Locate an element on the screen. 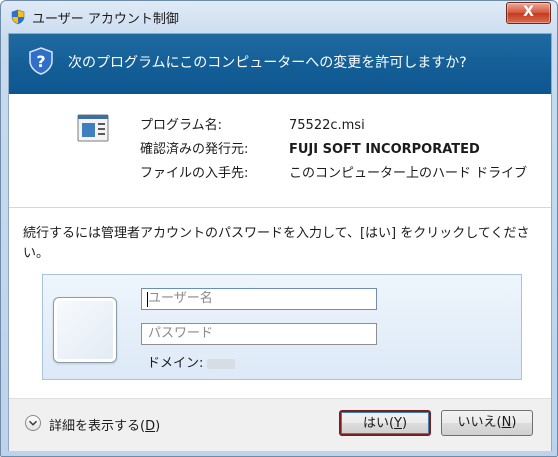  close-button: X is located at coordinates (528, 13).